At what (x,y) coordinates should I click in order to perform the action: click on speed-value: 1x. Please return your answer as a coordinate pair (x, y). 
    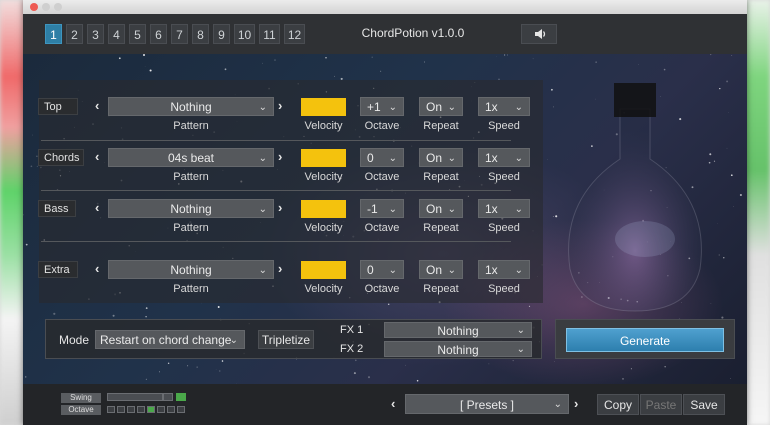
    Looking at the image, I should click on (491, 107).